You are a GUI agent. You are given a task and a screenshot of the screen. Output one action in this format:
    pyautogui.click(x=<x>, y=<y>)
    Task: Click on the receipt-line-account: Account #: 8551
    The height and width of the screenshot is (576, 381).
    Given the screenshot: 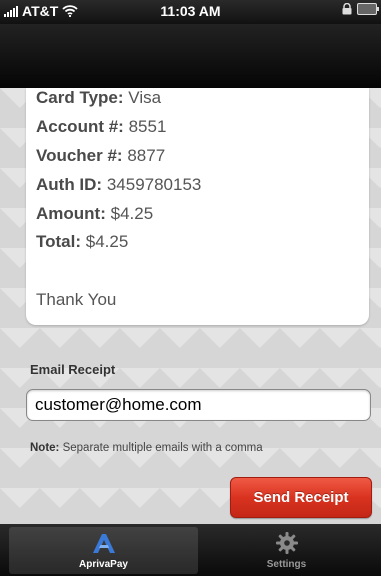 What is the action you would take?
    pyautogui.click(x=101, y=126)
    